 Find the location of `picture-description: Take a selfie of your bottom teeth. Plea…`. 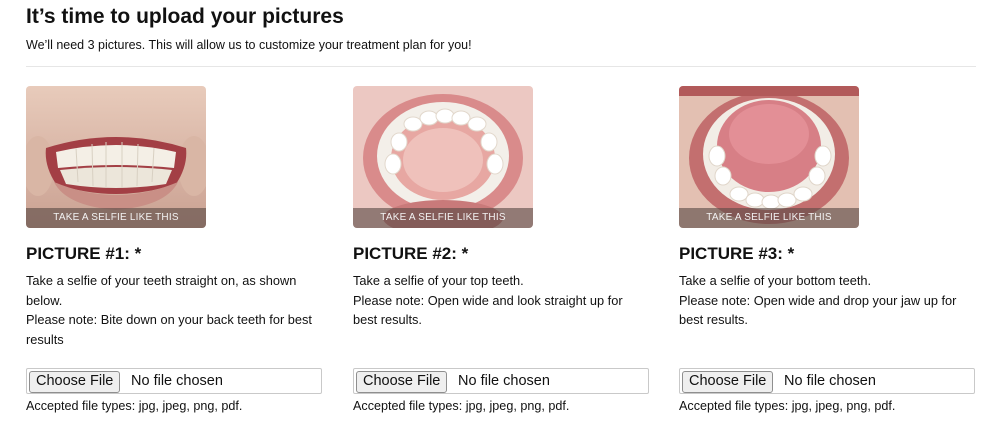

picture-description: Take a selfie of your bottom teeth. Plea… is located at coordinates (827, 314).